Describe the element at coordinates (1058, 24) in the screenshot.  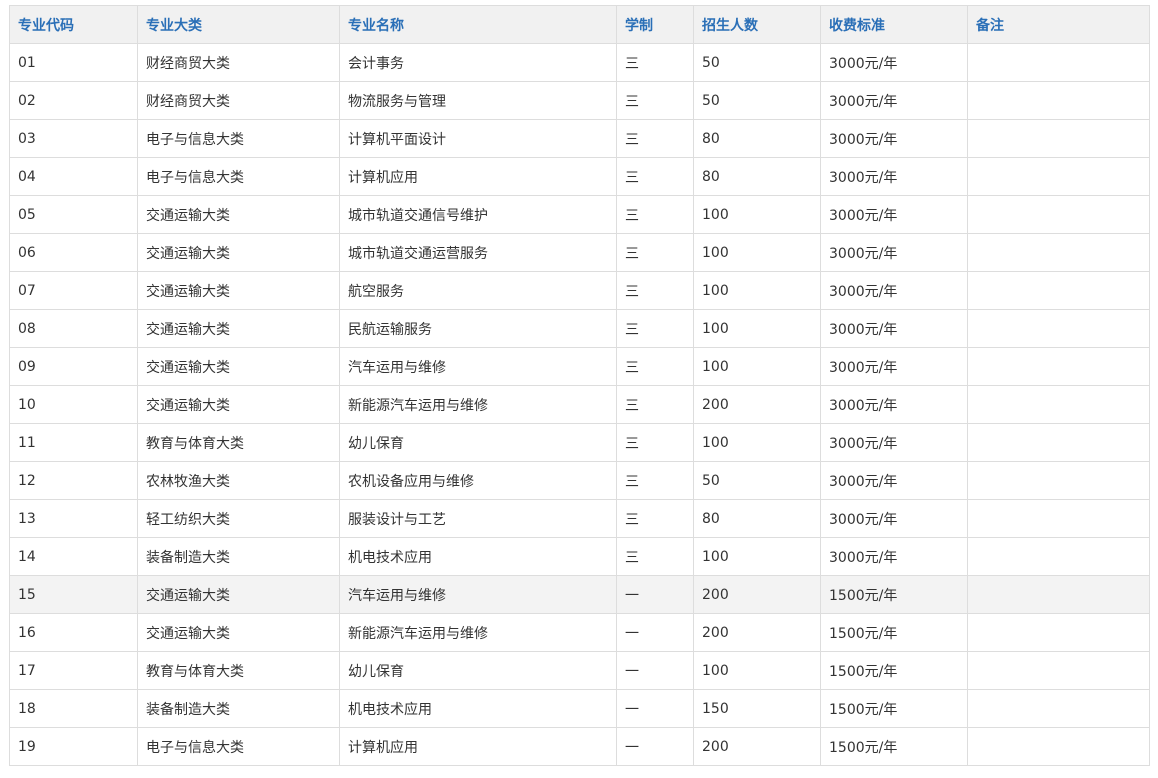
I see `header-notes: 备注` at that location.